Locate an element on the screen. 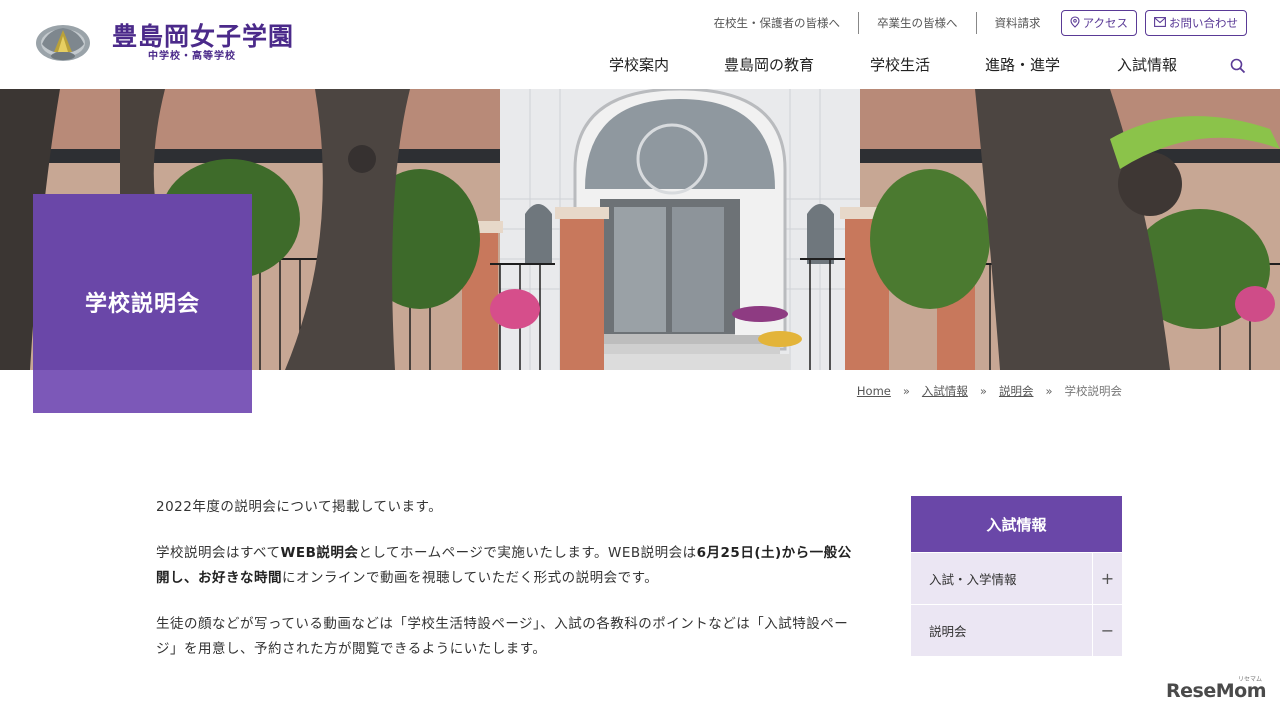 The width and height of the screenshot is (1280, 714). side-nav: 入試情報 入試・入学情報 + 説明会 − is located at coordinates (1016, 576).